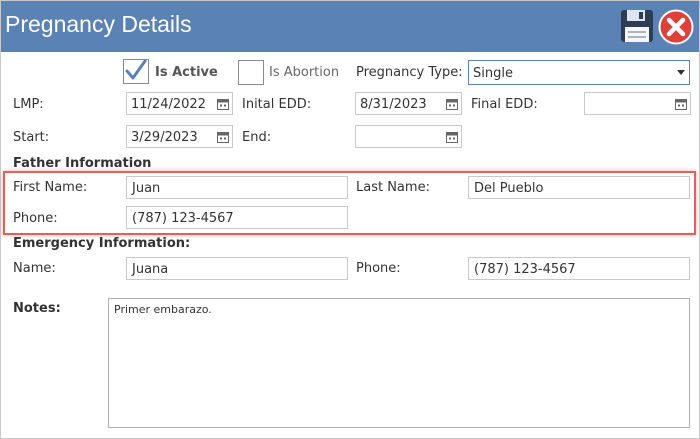 The height and width of the screenshot is (439, 700). What do you see at coordinates (102, 243) in the screenshot?
I see `emergency-information-heading: Emergency Information:` at bounding box center [102, 243].